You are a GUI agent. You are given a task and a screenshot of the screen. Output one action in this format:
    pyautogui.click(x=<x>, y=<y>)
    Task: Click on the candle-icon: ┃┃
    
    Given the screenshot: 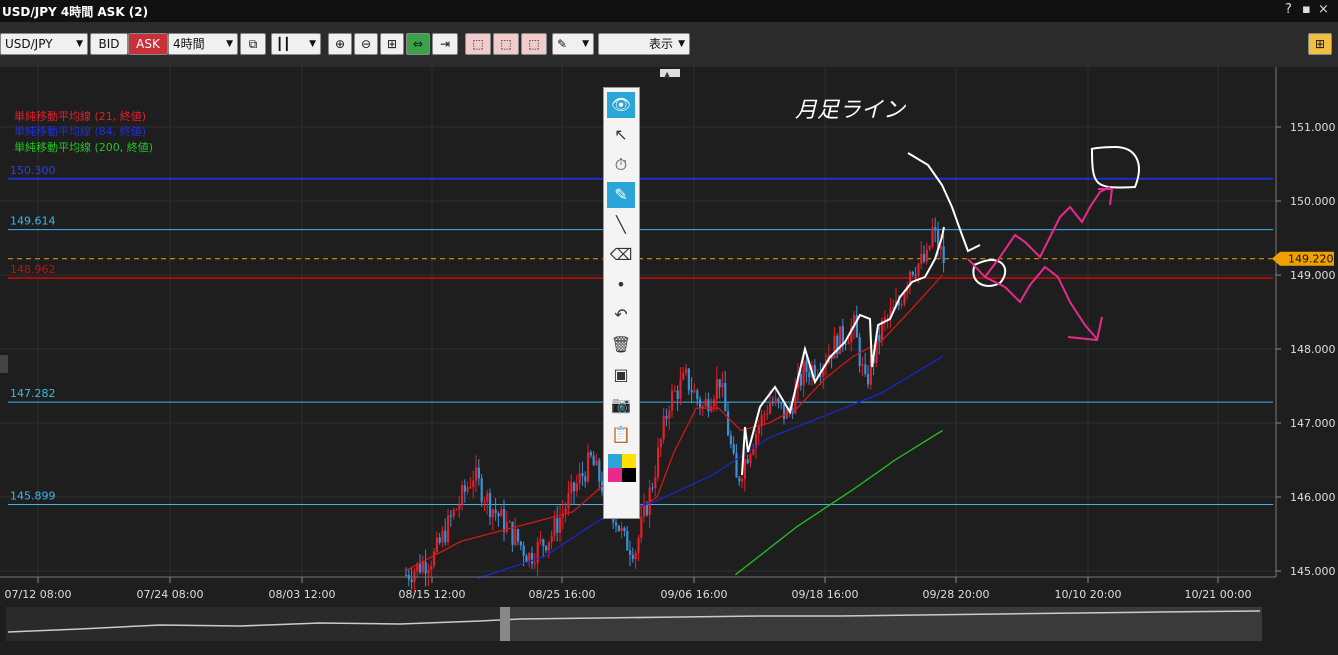 What is the action you would take?
    pyautogui.click(x=283, y=44)
    